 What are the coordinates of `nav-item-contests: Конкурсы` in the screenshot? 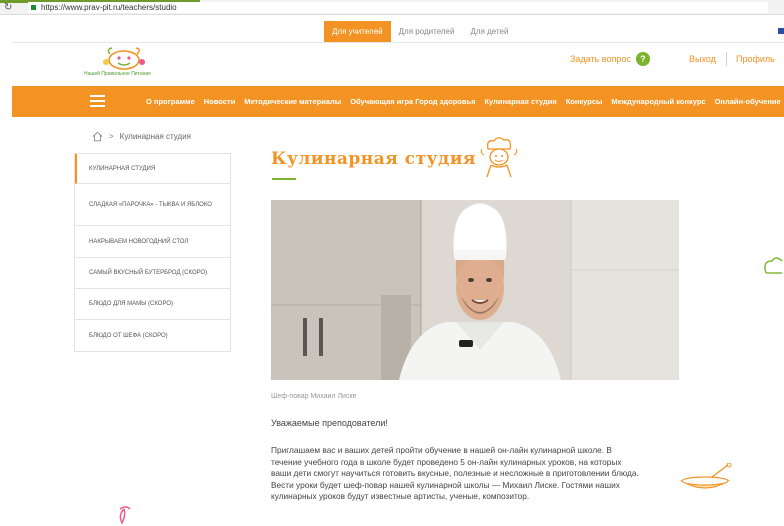 It's located at (584, 101).